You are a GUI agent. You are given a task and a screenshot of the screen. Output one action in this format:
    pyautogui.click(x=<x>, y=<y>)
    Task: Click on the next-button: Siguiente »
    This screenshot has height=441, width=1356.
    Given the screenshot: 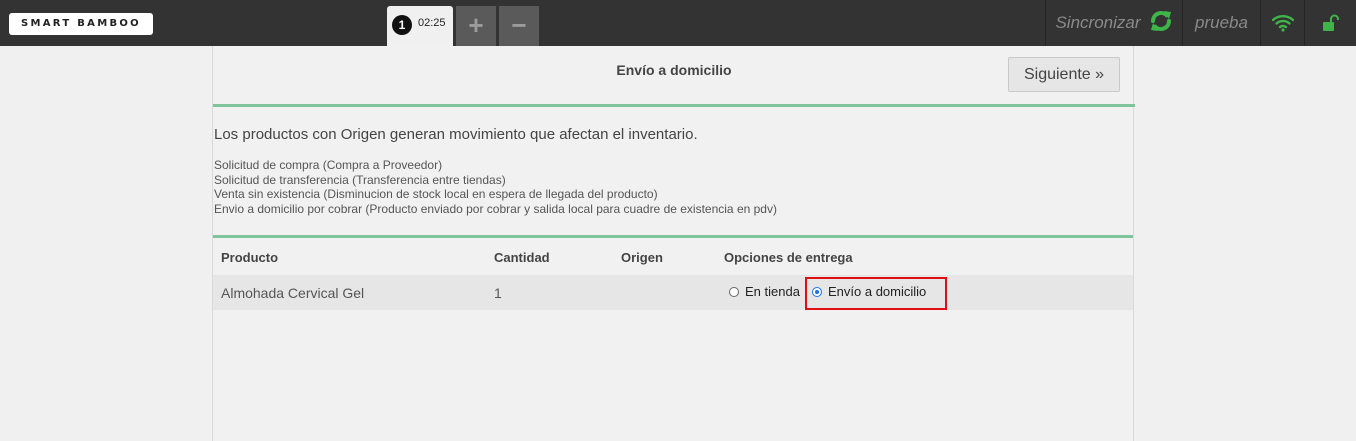 What is the action you would take?
    pyautogui.click(x=1064, y=74)
    